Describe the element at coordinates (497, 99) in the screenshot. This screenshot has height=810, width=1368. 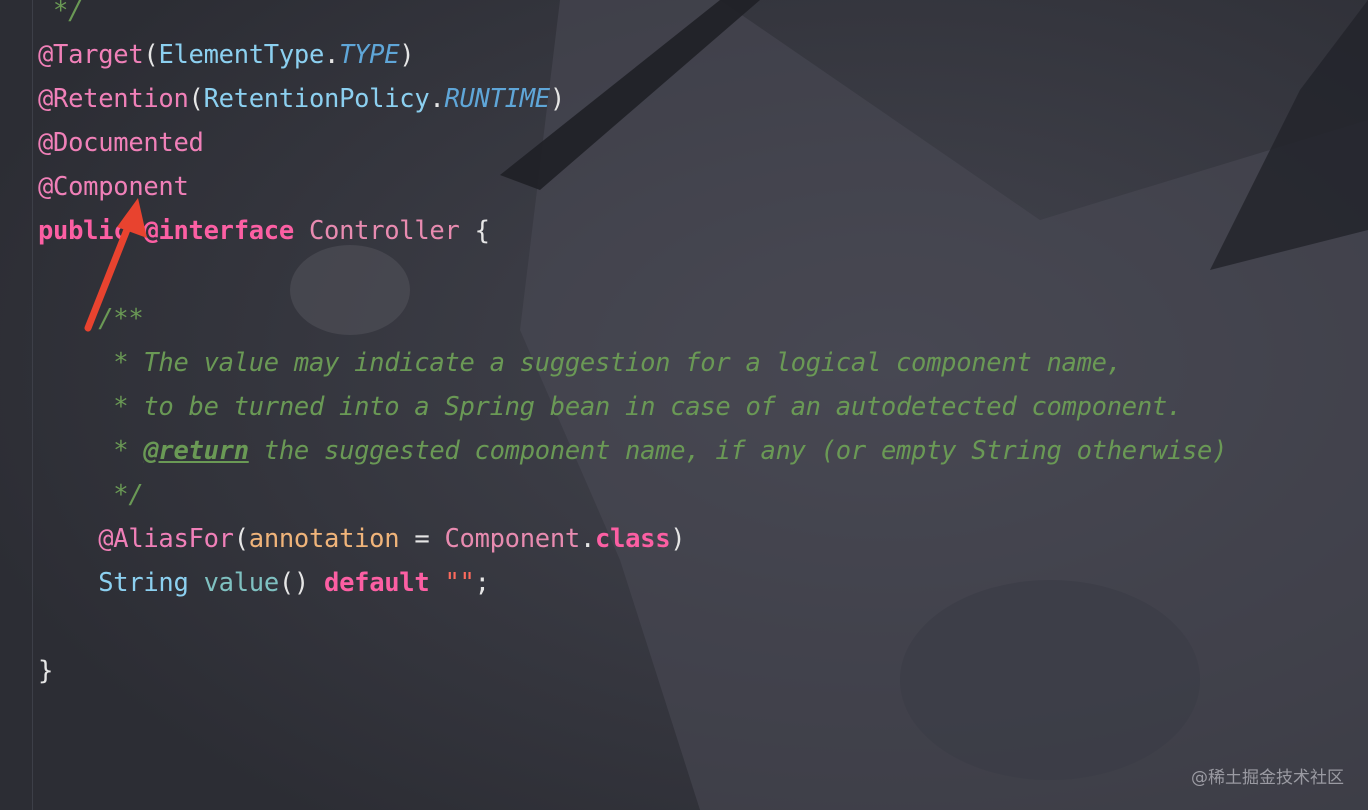
I see `code-token: RUNTIME` at that location.